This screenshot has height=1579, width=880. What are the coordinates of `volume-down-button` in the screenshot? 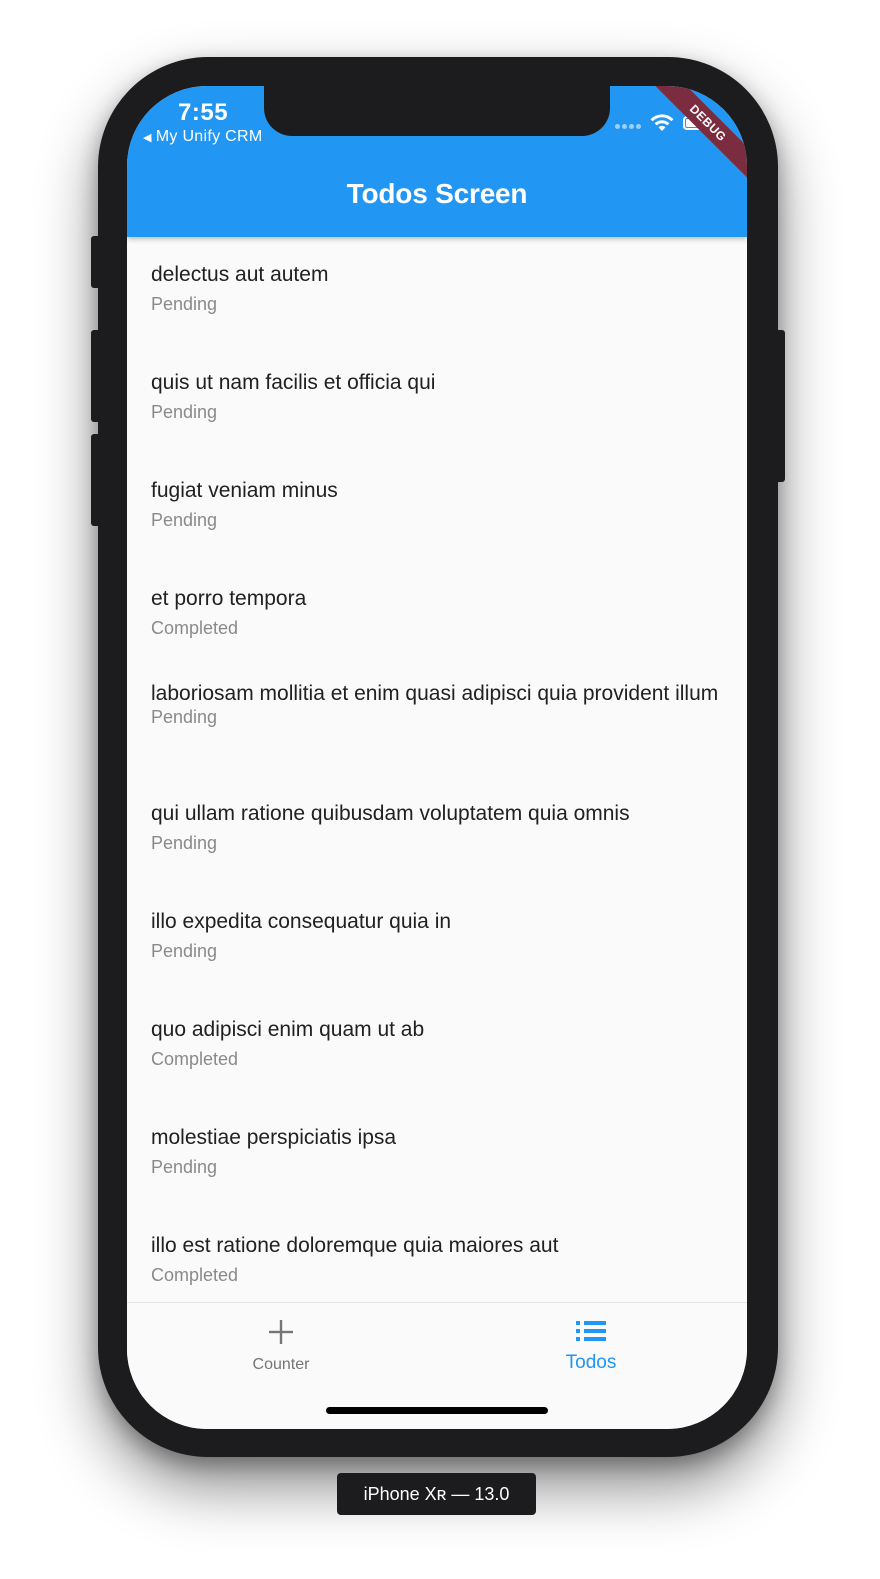 It's located at (96, 480).